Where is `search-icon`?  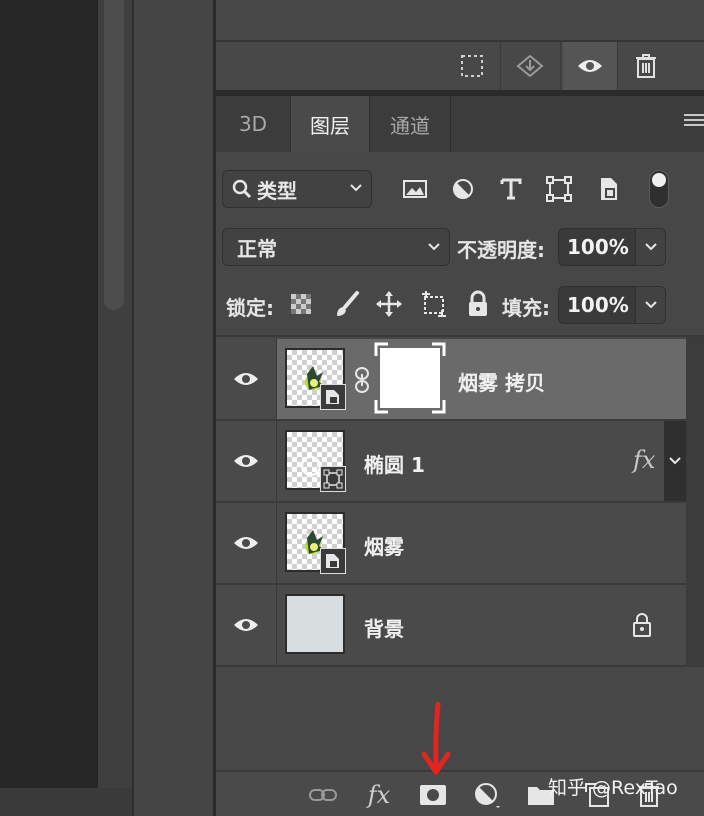 search-icon is located at coordinates (242, 189).